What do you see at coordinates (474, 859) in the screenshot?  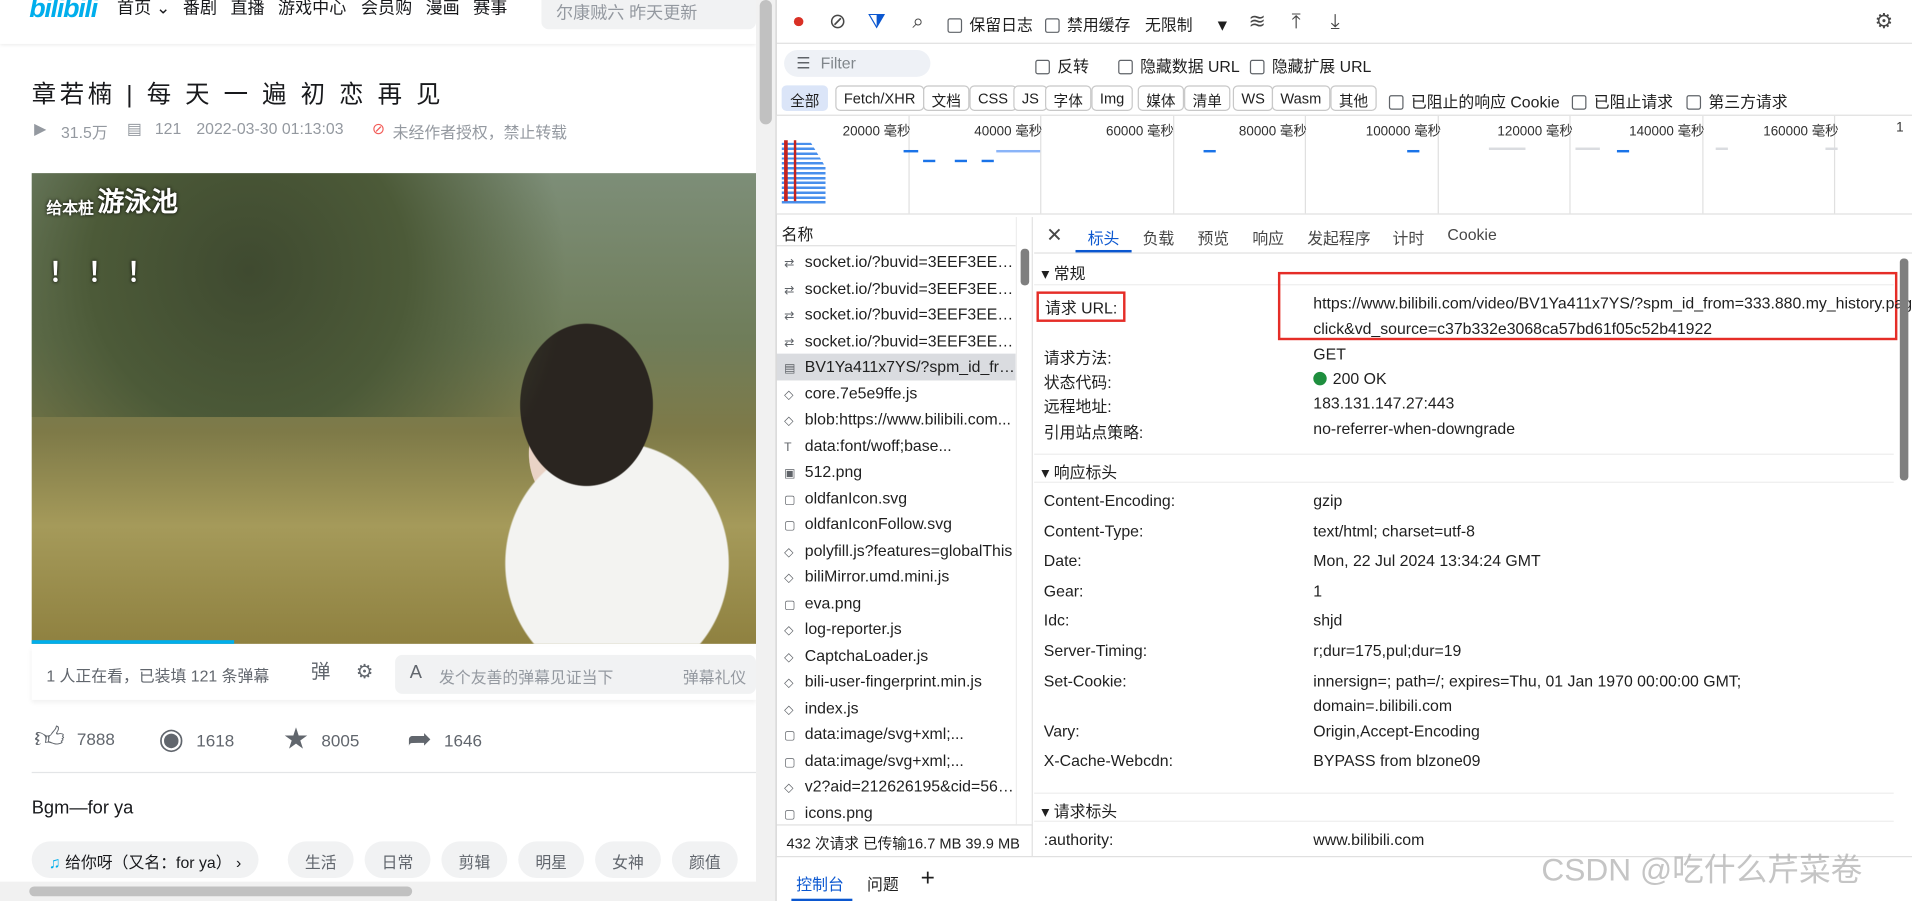 I see `tag-item: 剪辑` at bounding box center [474, 859].